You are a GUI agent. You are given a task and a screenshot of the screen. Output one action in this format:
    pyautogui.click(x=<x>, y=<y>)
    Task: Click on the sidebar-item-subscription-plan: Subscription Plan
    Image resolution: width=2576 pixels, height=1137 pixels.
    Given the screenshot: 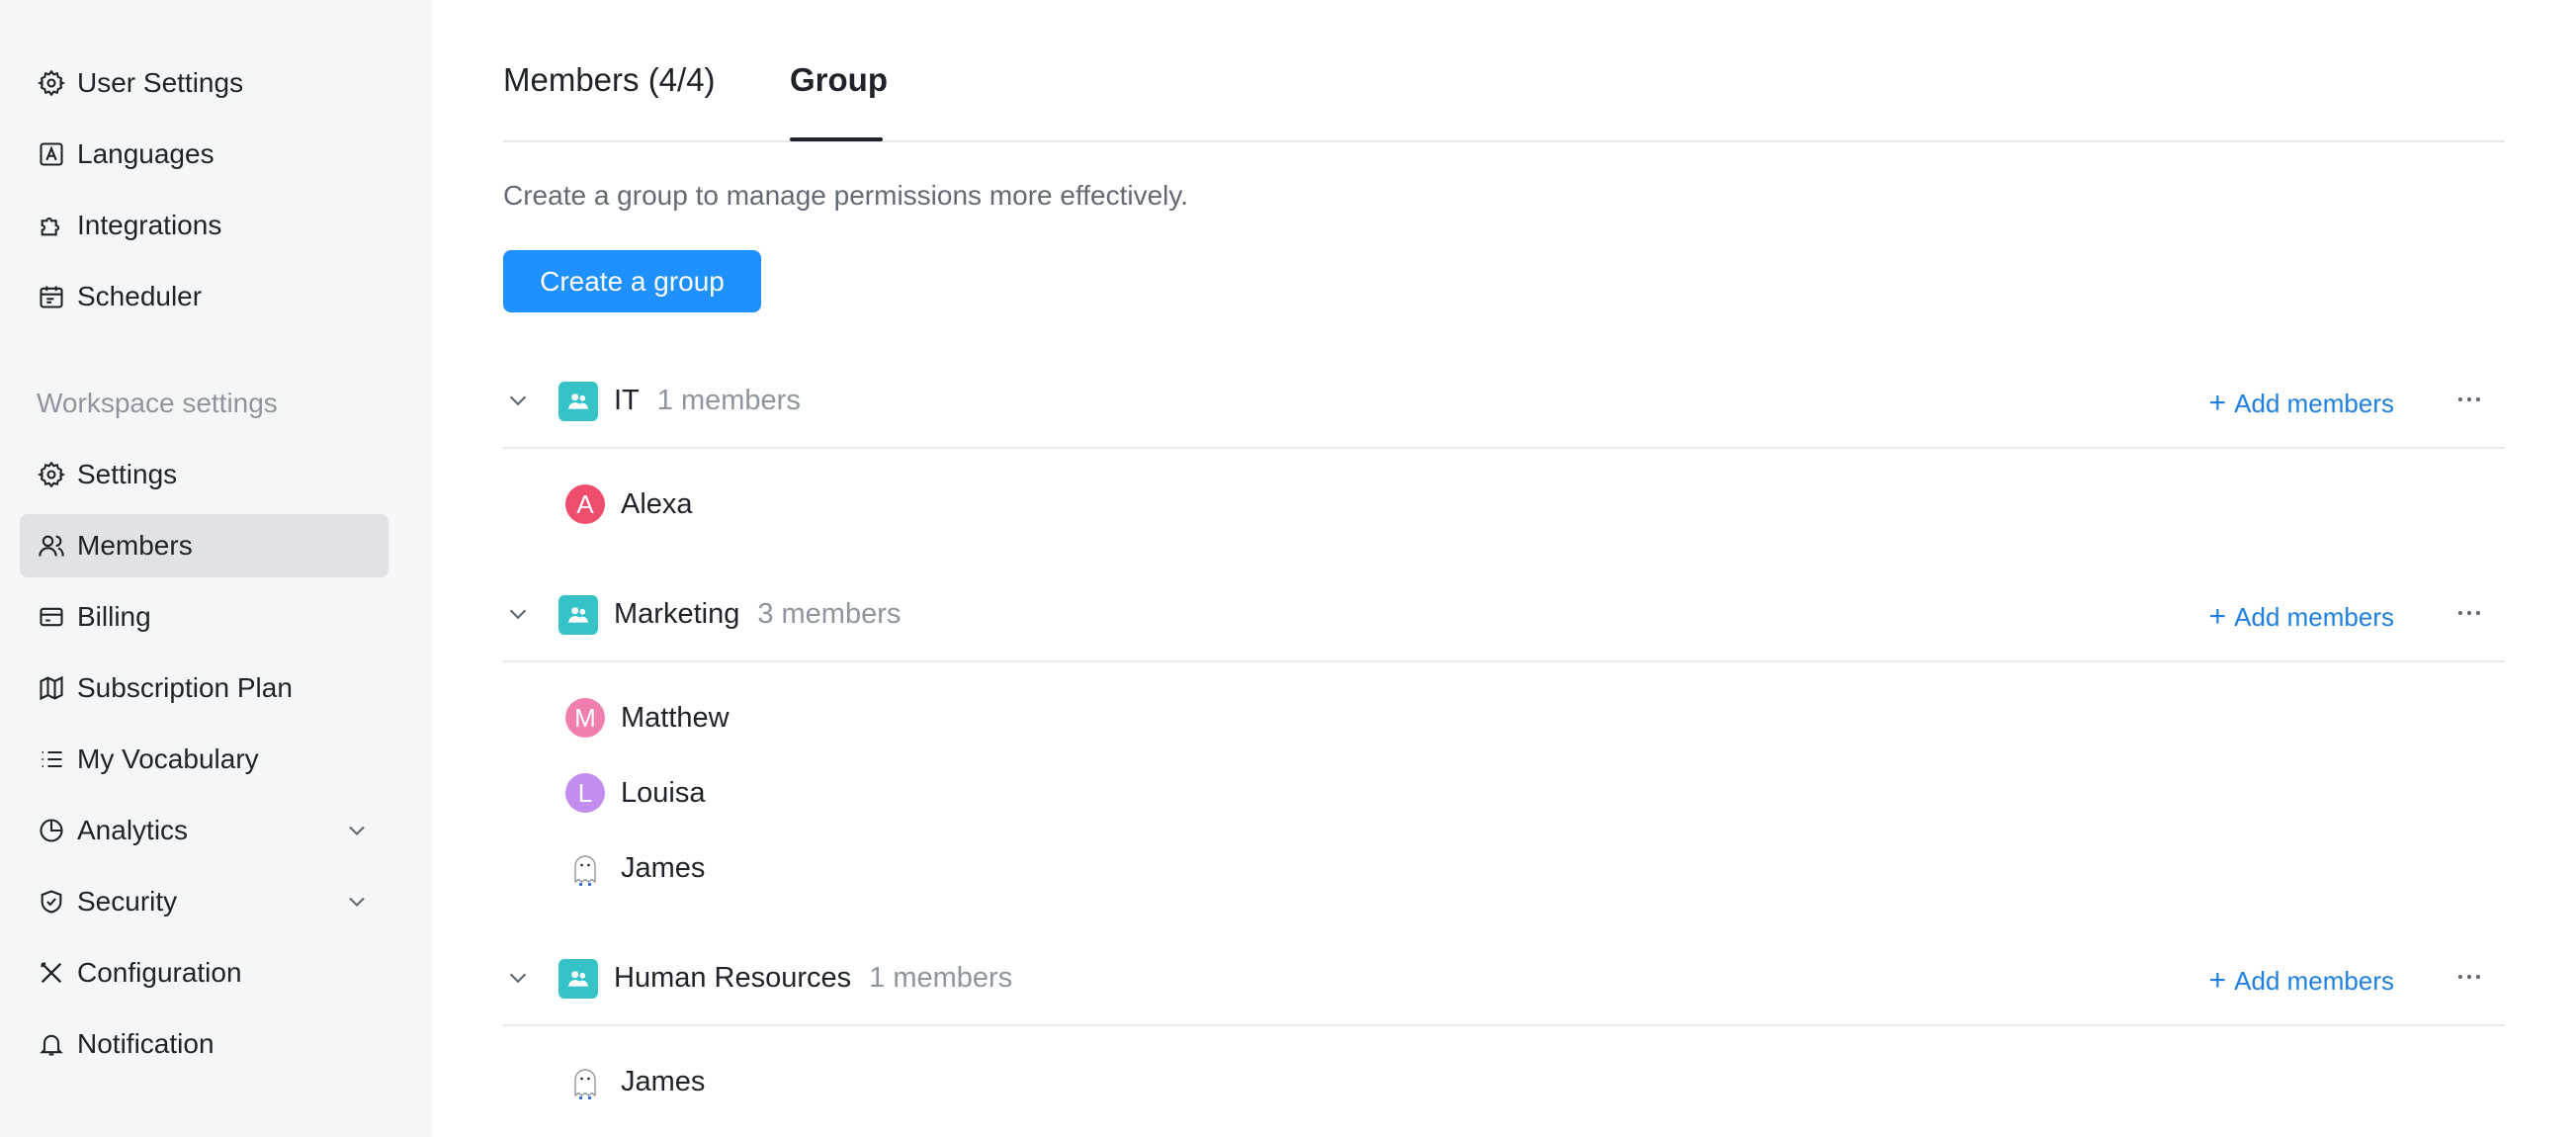 What is the action you would take?
    pyautogui.click(x=204, y=688)
    